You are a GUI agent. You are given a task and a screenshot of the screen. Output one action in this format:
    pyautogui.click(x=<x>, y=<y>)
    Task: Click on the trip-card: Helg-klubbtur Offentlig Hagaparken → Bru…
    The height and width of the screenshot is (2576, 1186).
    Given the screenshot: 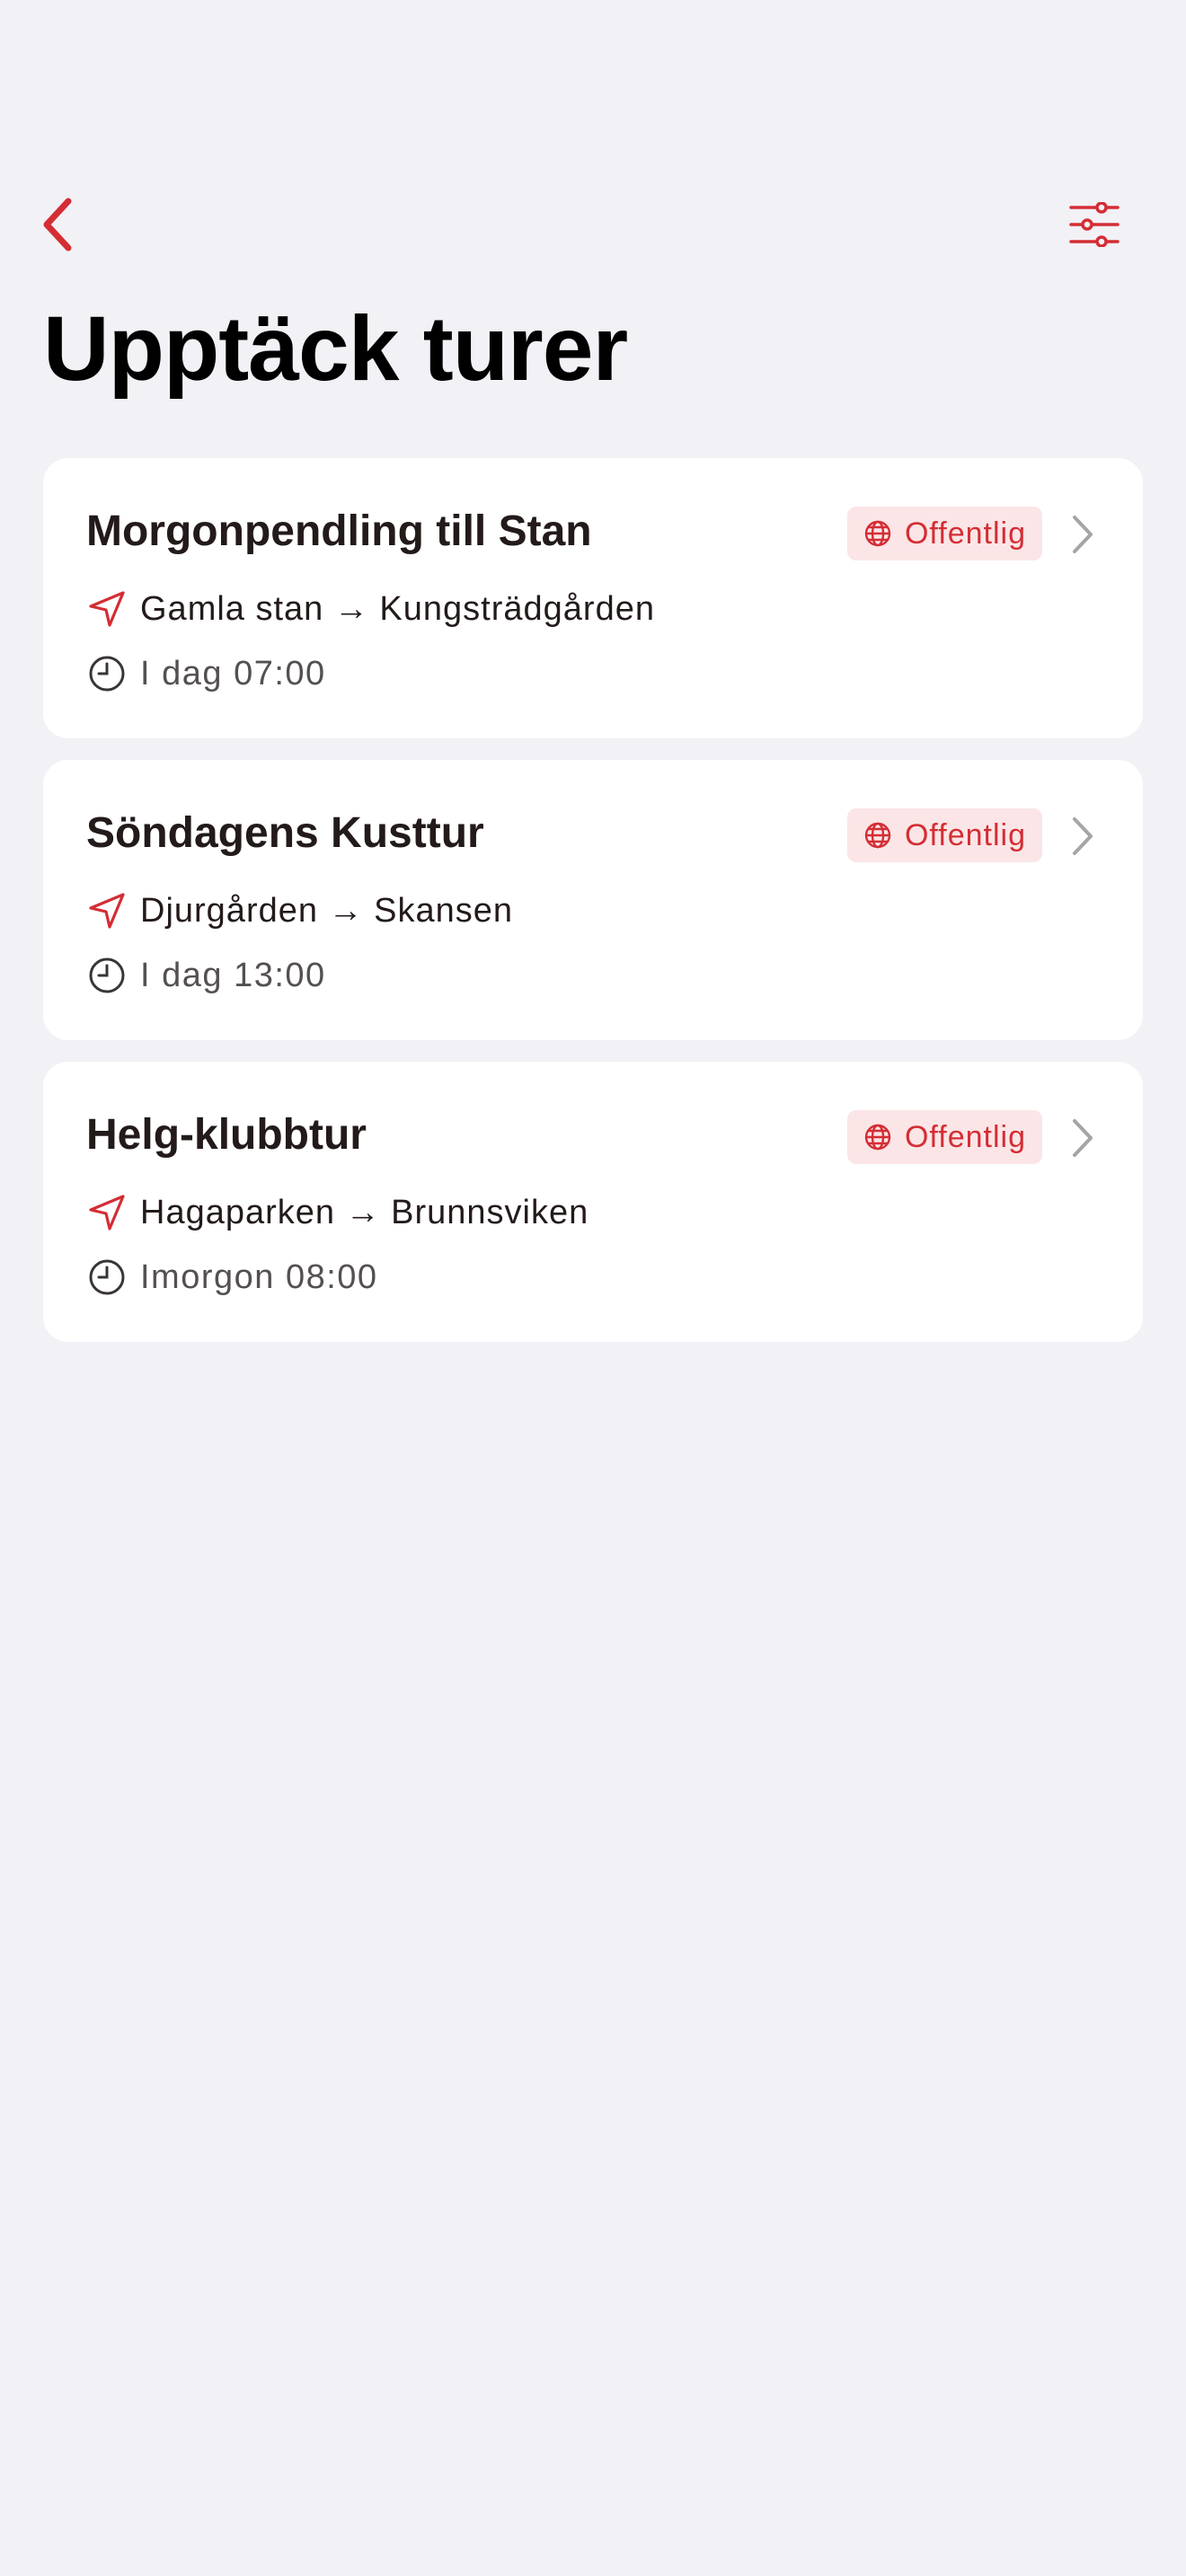 What is the action you would take?
    pyautogui.click(x=593, y=1202)
    